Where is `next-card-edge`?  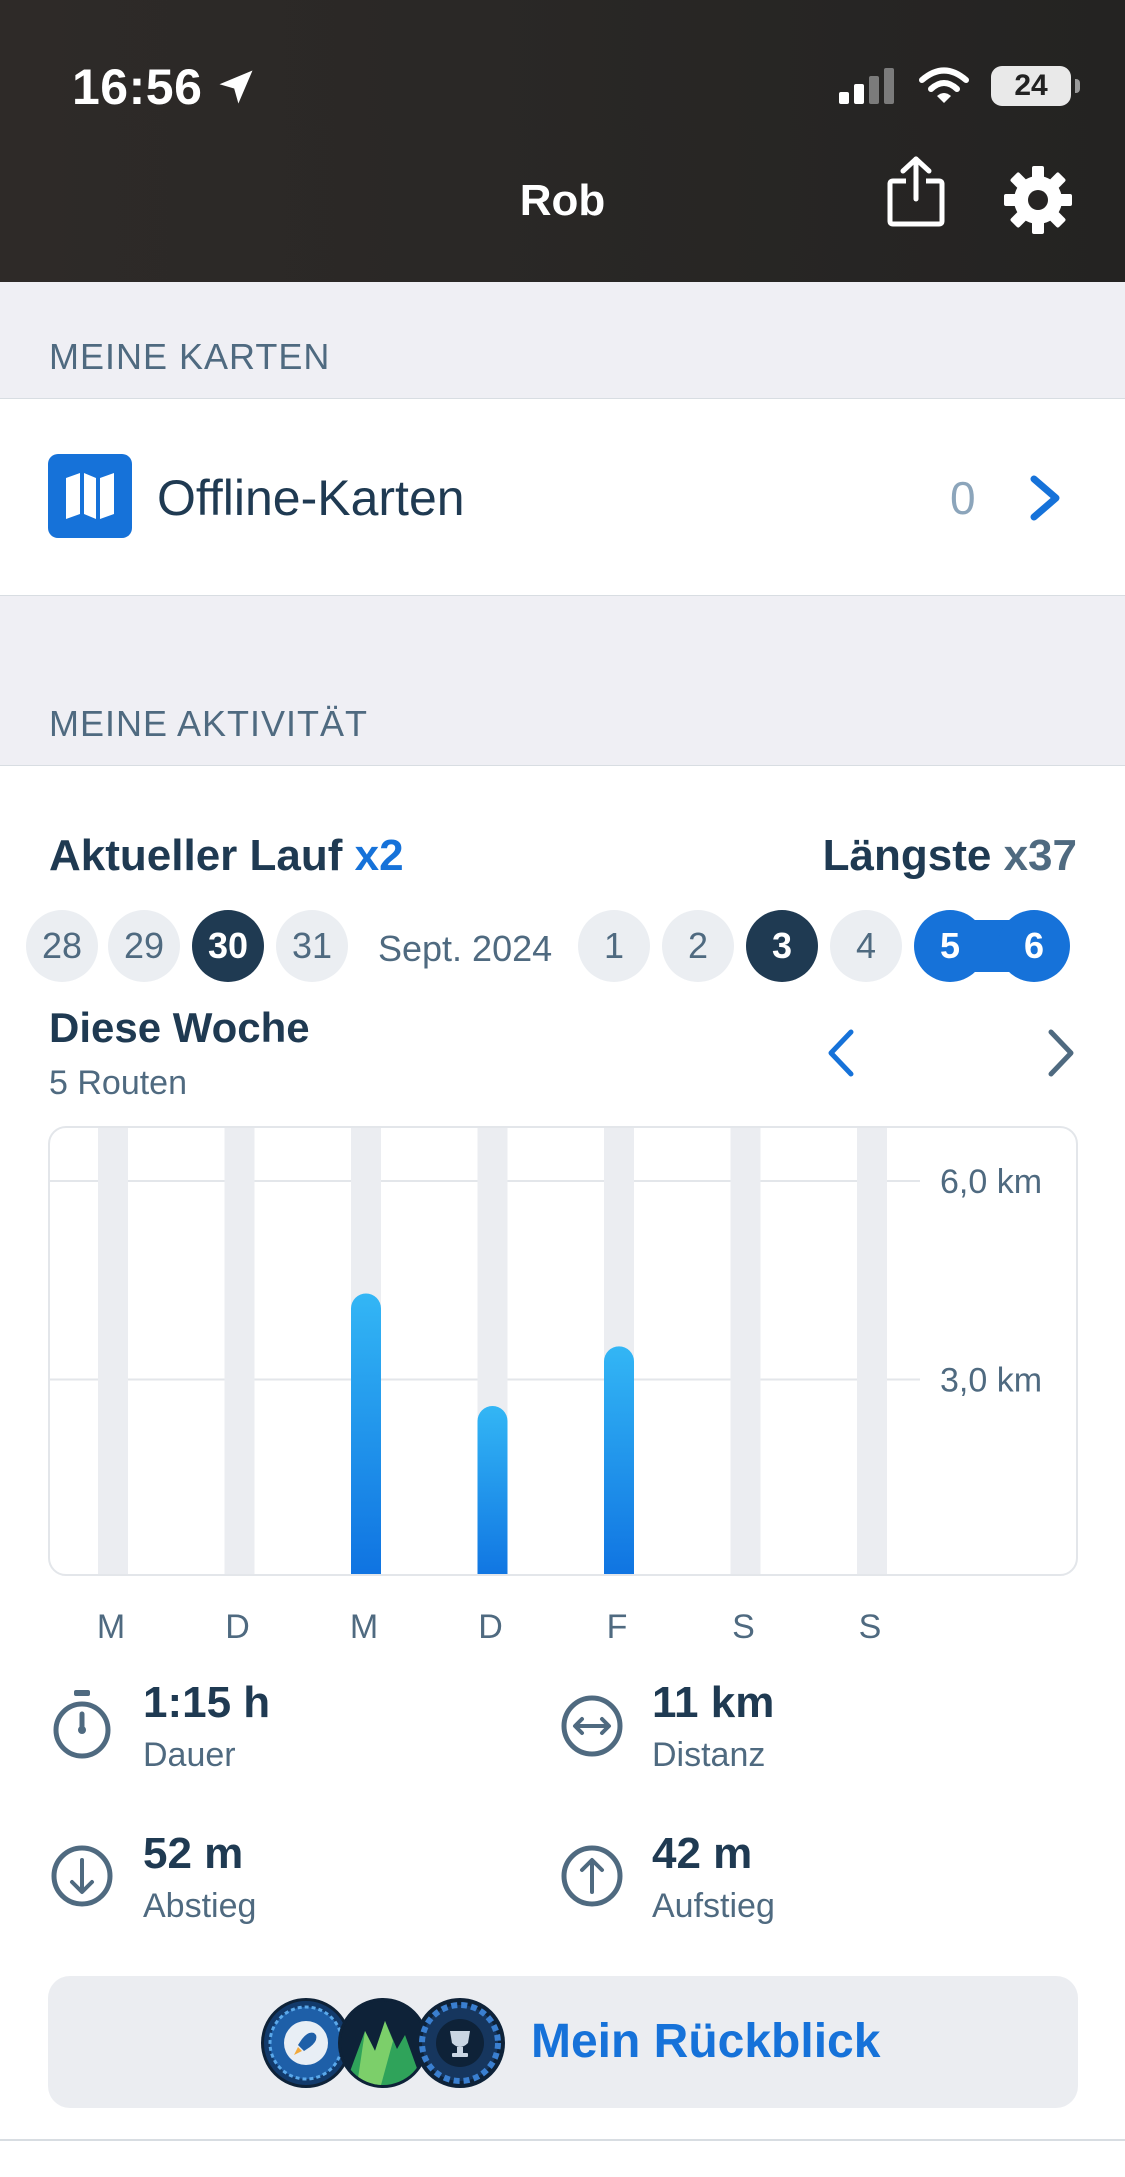
next-card-edge is located at coordinates (562, 2158).